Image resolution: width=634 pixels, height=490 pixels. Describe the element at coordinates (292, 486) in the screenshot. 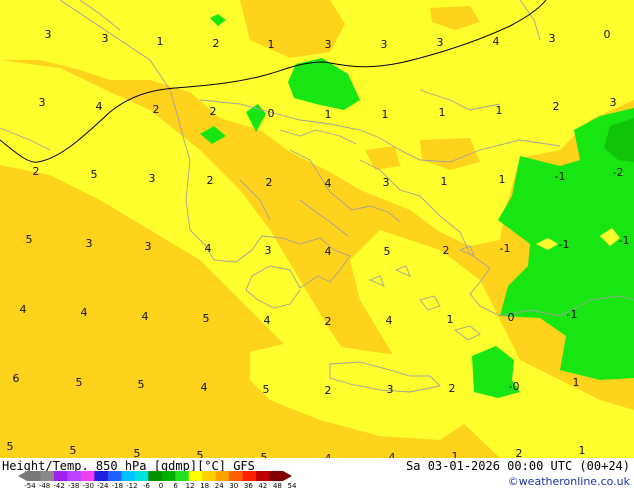

I see `scale-tick-label: 54` at that location.